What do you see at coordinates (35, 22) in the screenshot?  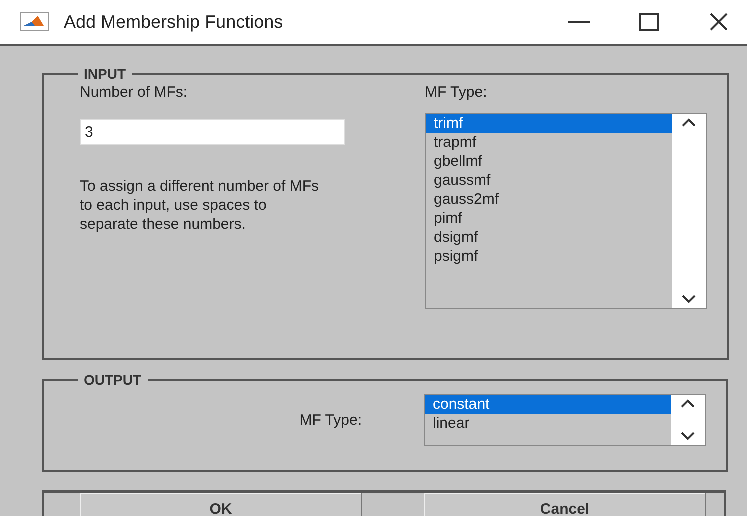 I see `app-icon` at bounding box center [35, 22].